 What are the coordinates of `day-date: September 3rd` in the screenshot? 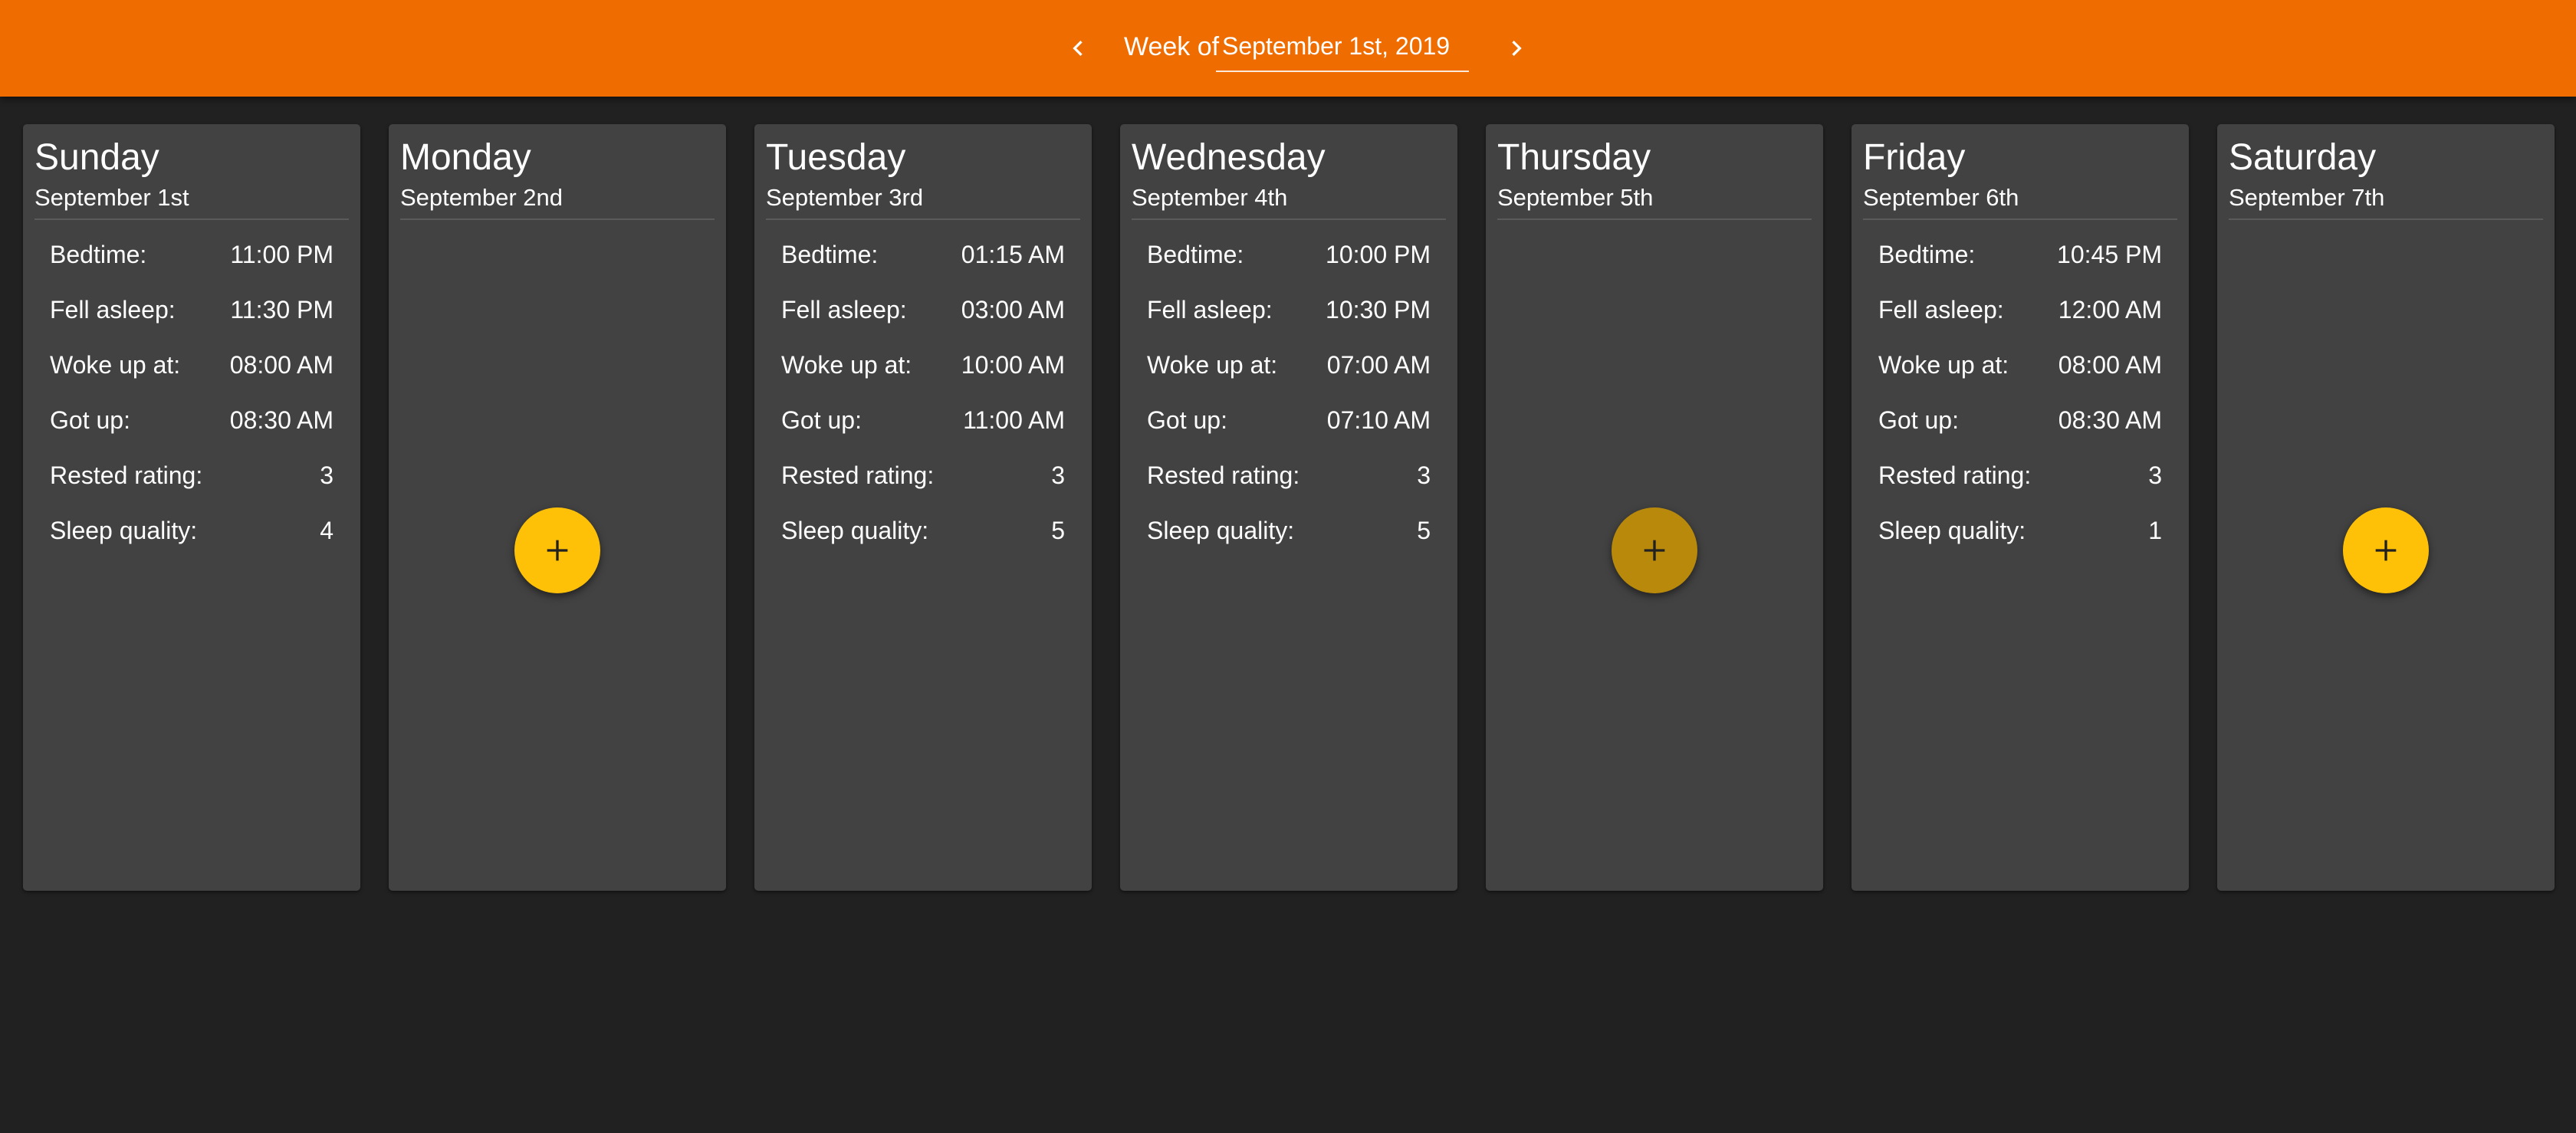 It's located at (845, 198).